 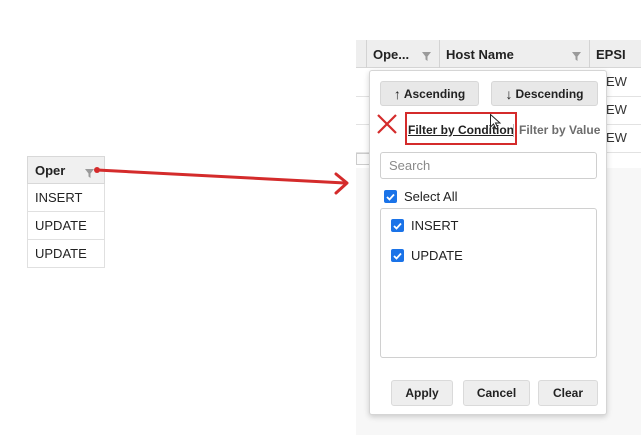 I want to click on table-row: INSERT, so click(x=66, y=198).